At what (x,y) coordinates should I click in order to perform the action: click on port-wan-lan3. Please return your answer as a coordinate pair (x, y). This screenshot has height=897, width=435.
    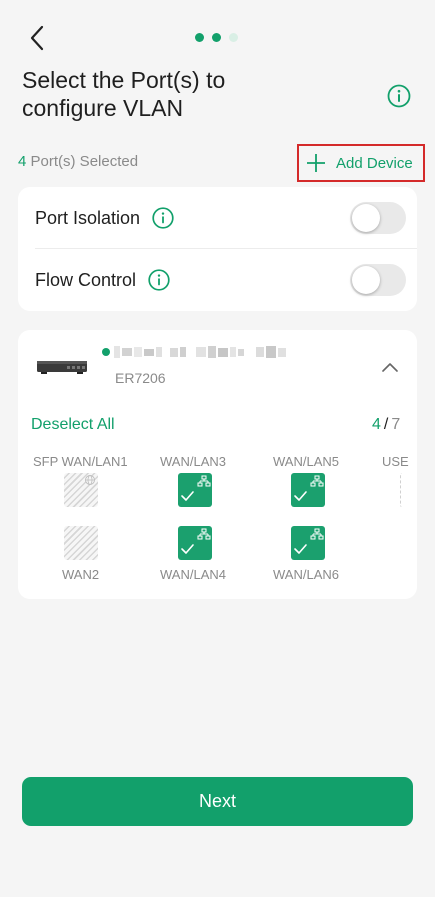
    Looking at the image, I should click on (195, 490).